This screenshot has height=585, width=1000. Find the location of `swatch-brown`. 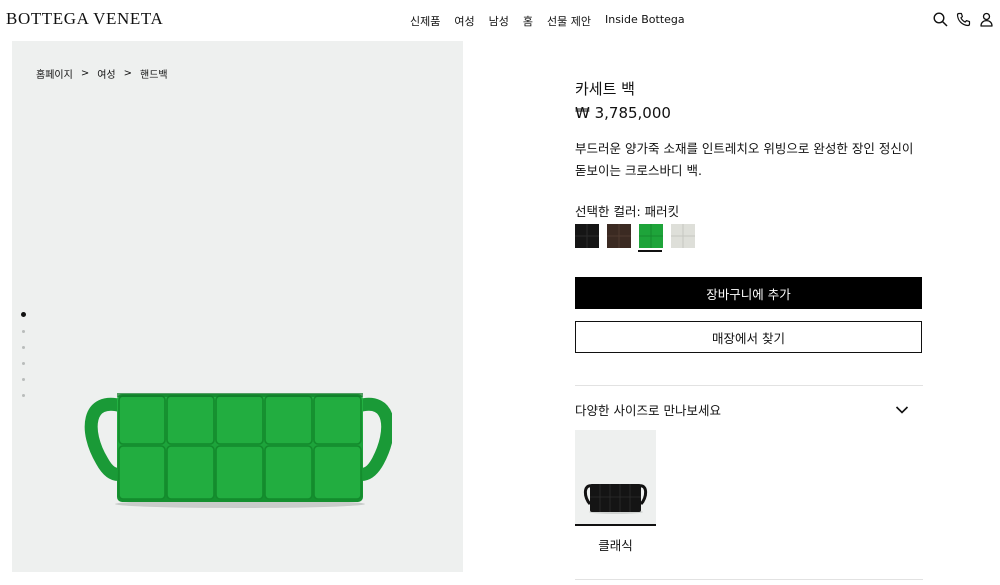

swatch-brown is located at coordinates (619, 236).